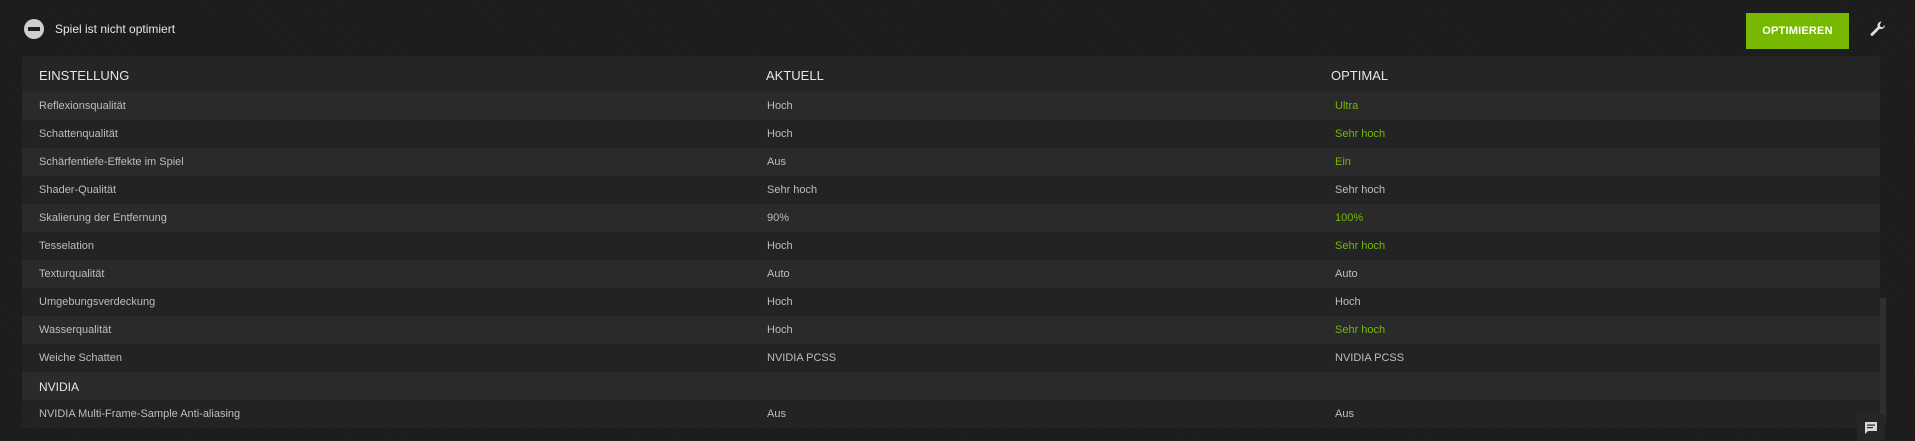  I want to click on optimal-value: NVIDIA PCSS, so click(1370, 358).